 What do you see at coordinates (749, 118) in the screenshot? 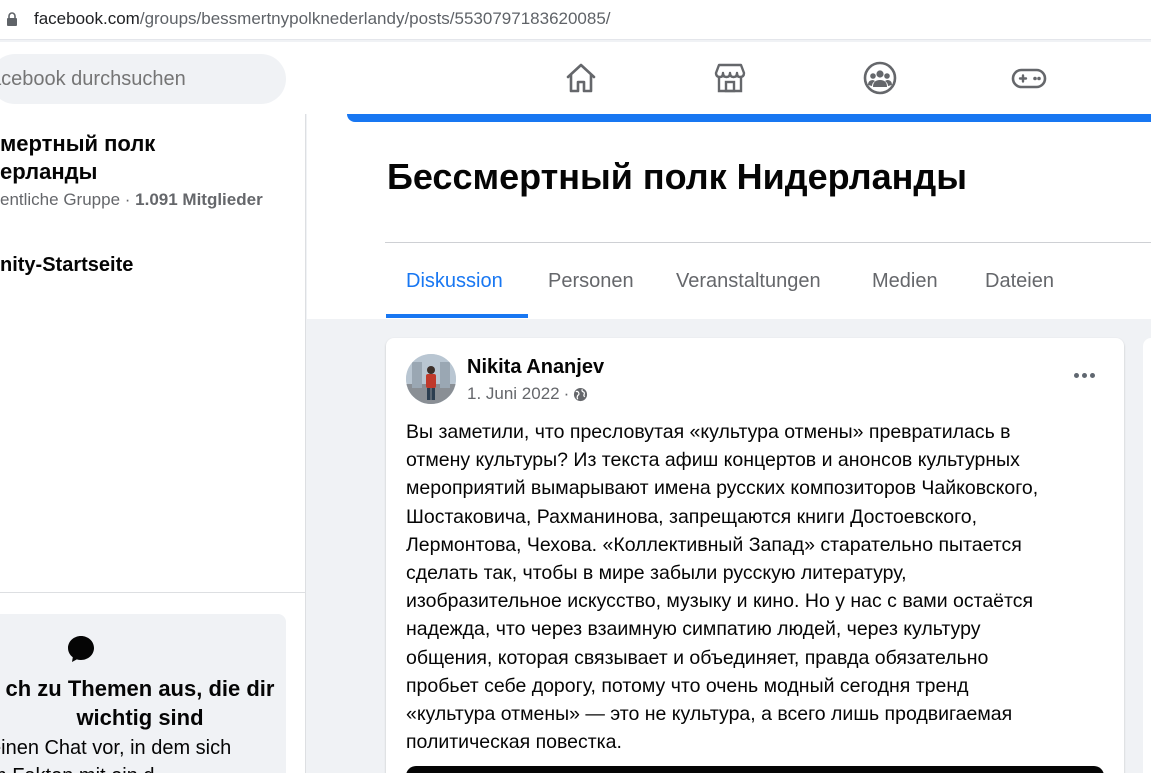
I see `cover-photo` at bounding box center [749, 118].